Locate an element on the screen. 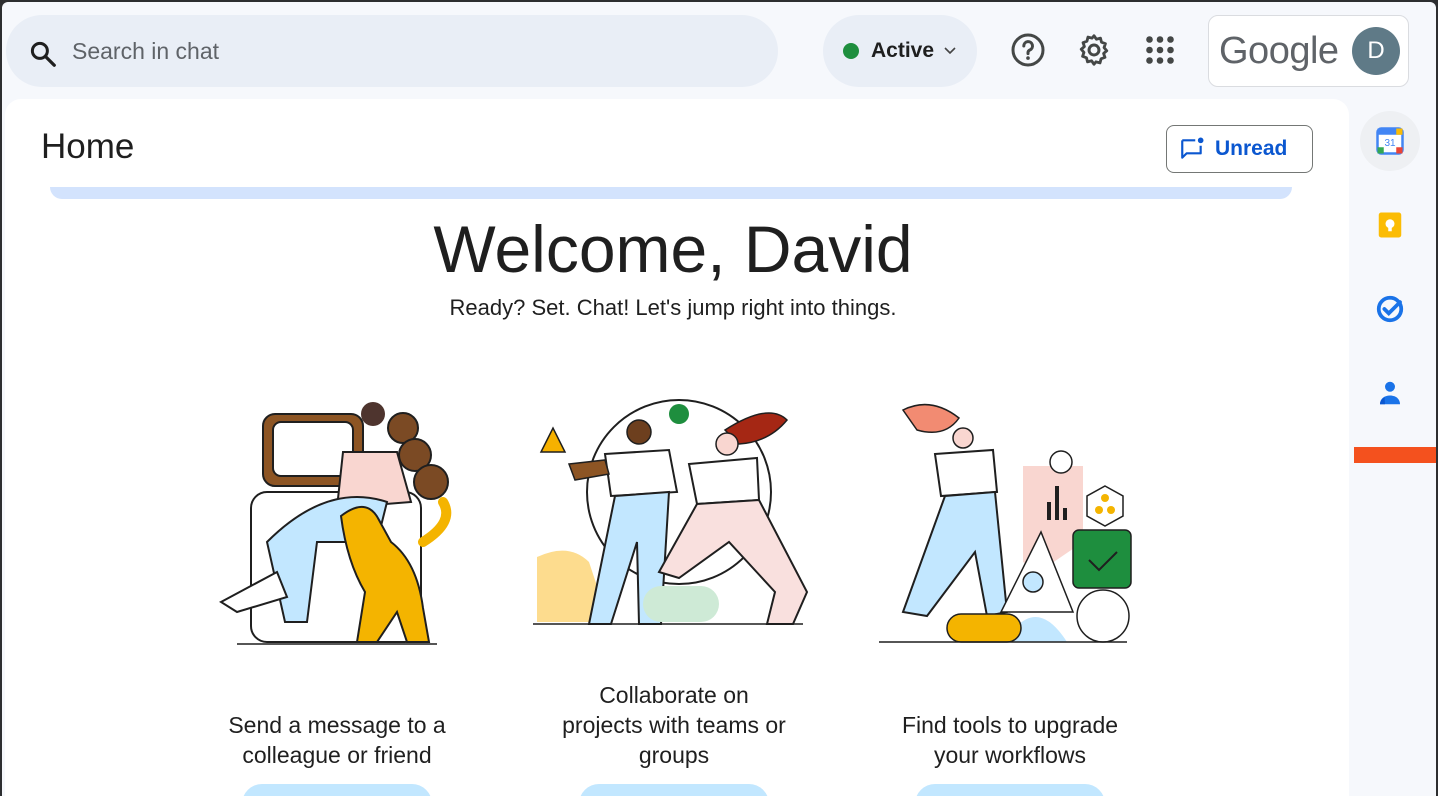 This screenshot has height=796, width=1438. status-selector: Active is located at coordinates (900, 51).